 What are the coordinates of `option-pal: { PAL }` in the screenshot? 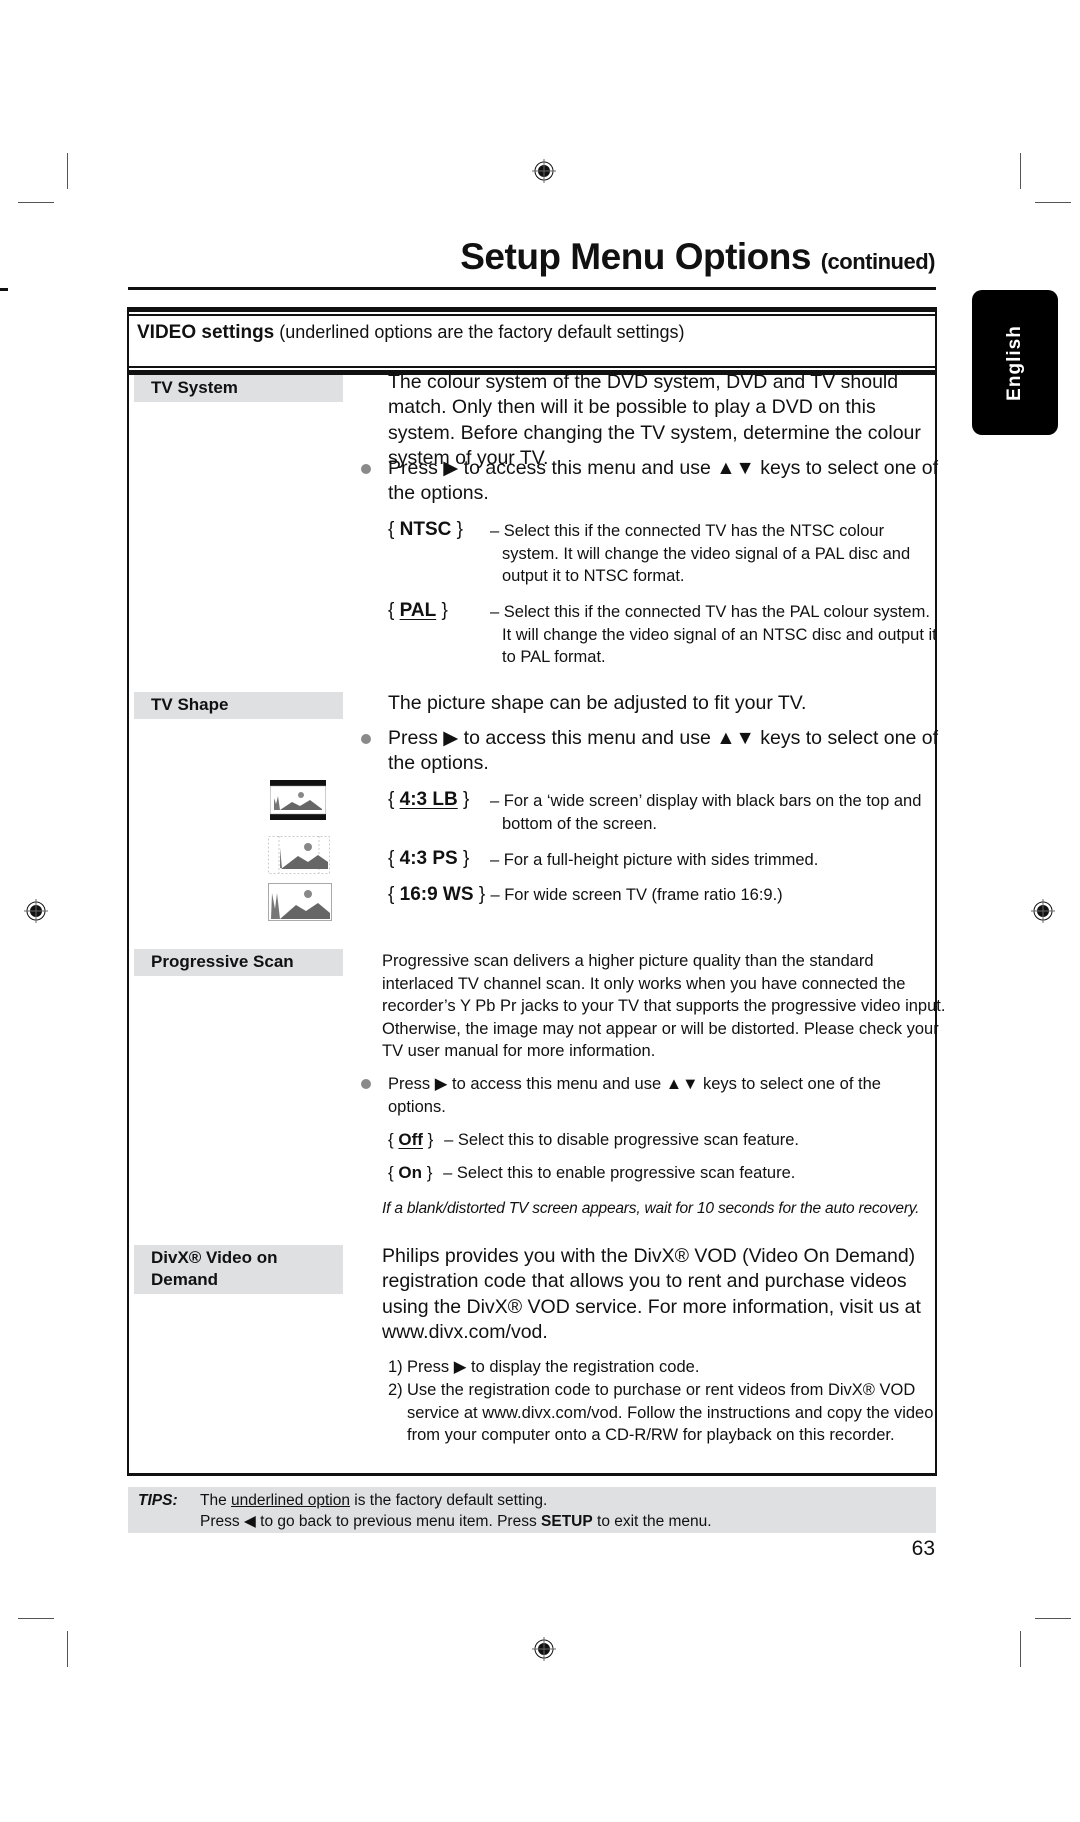 It's located at (418, 610).